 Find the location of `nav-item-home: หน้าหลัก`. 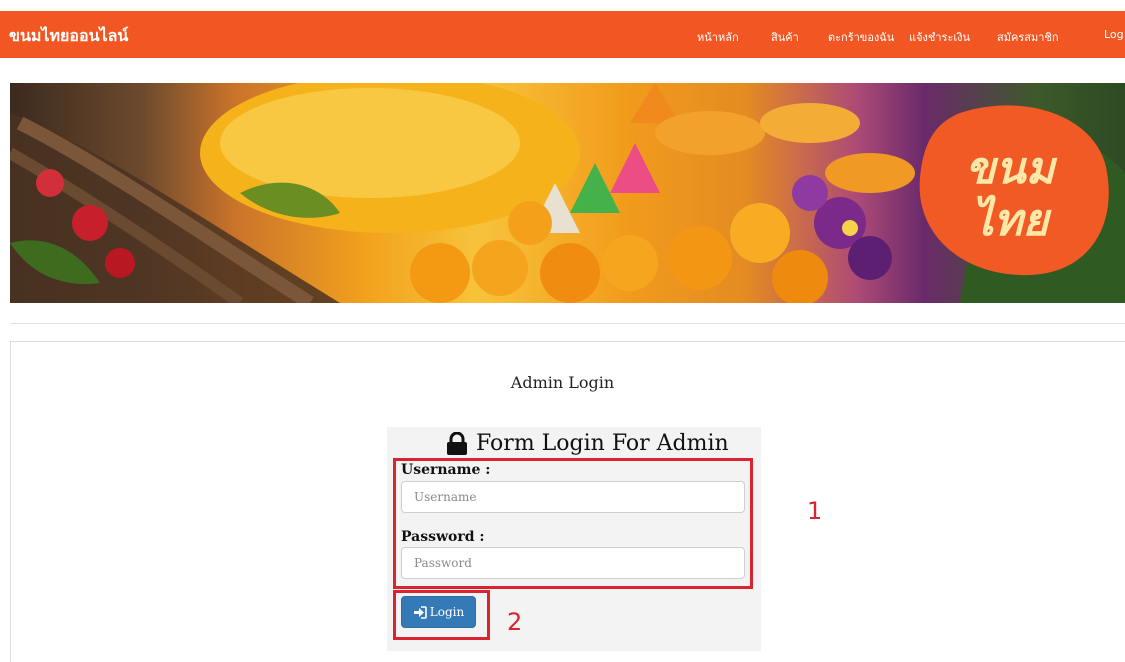

nav-item-home: หน้าหลัก is located at coordinates (718, 37).